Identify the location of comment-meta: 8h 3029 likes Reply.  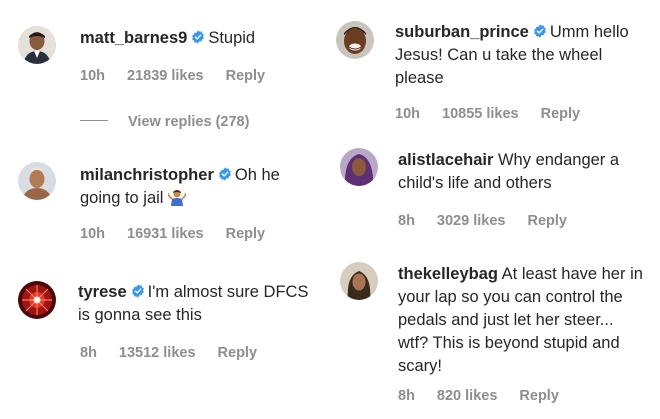
(482, 221).